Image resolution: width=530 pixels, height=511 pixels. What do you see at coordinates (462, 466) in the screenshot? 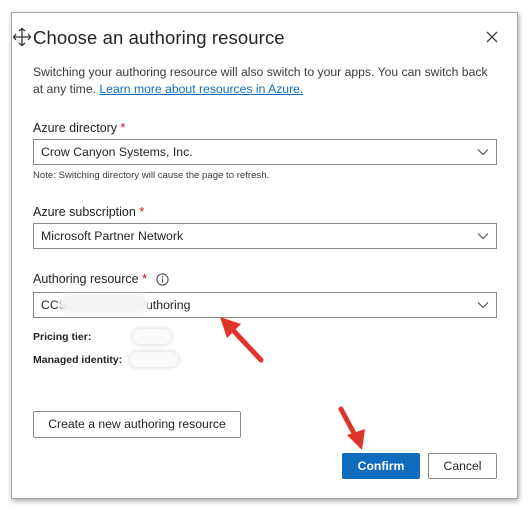
I see `cancel-button: Cancel` at bounding box center [462, 466].